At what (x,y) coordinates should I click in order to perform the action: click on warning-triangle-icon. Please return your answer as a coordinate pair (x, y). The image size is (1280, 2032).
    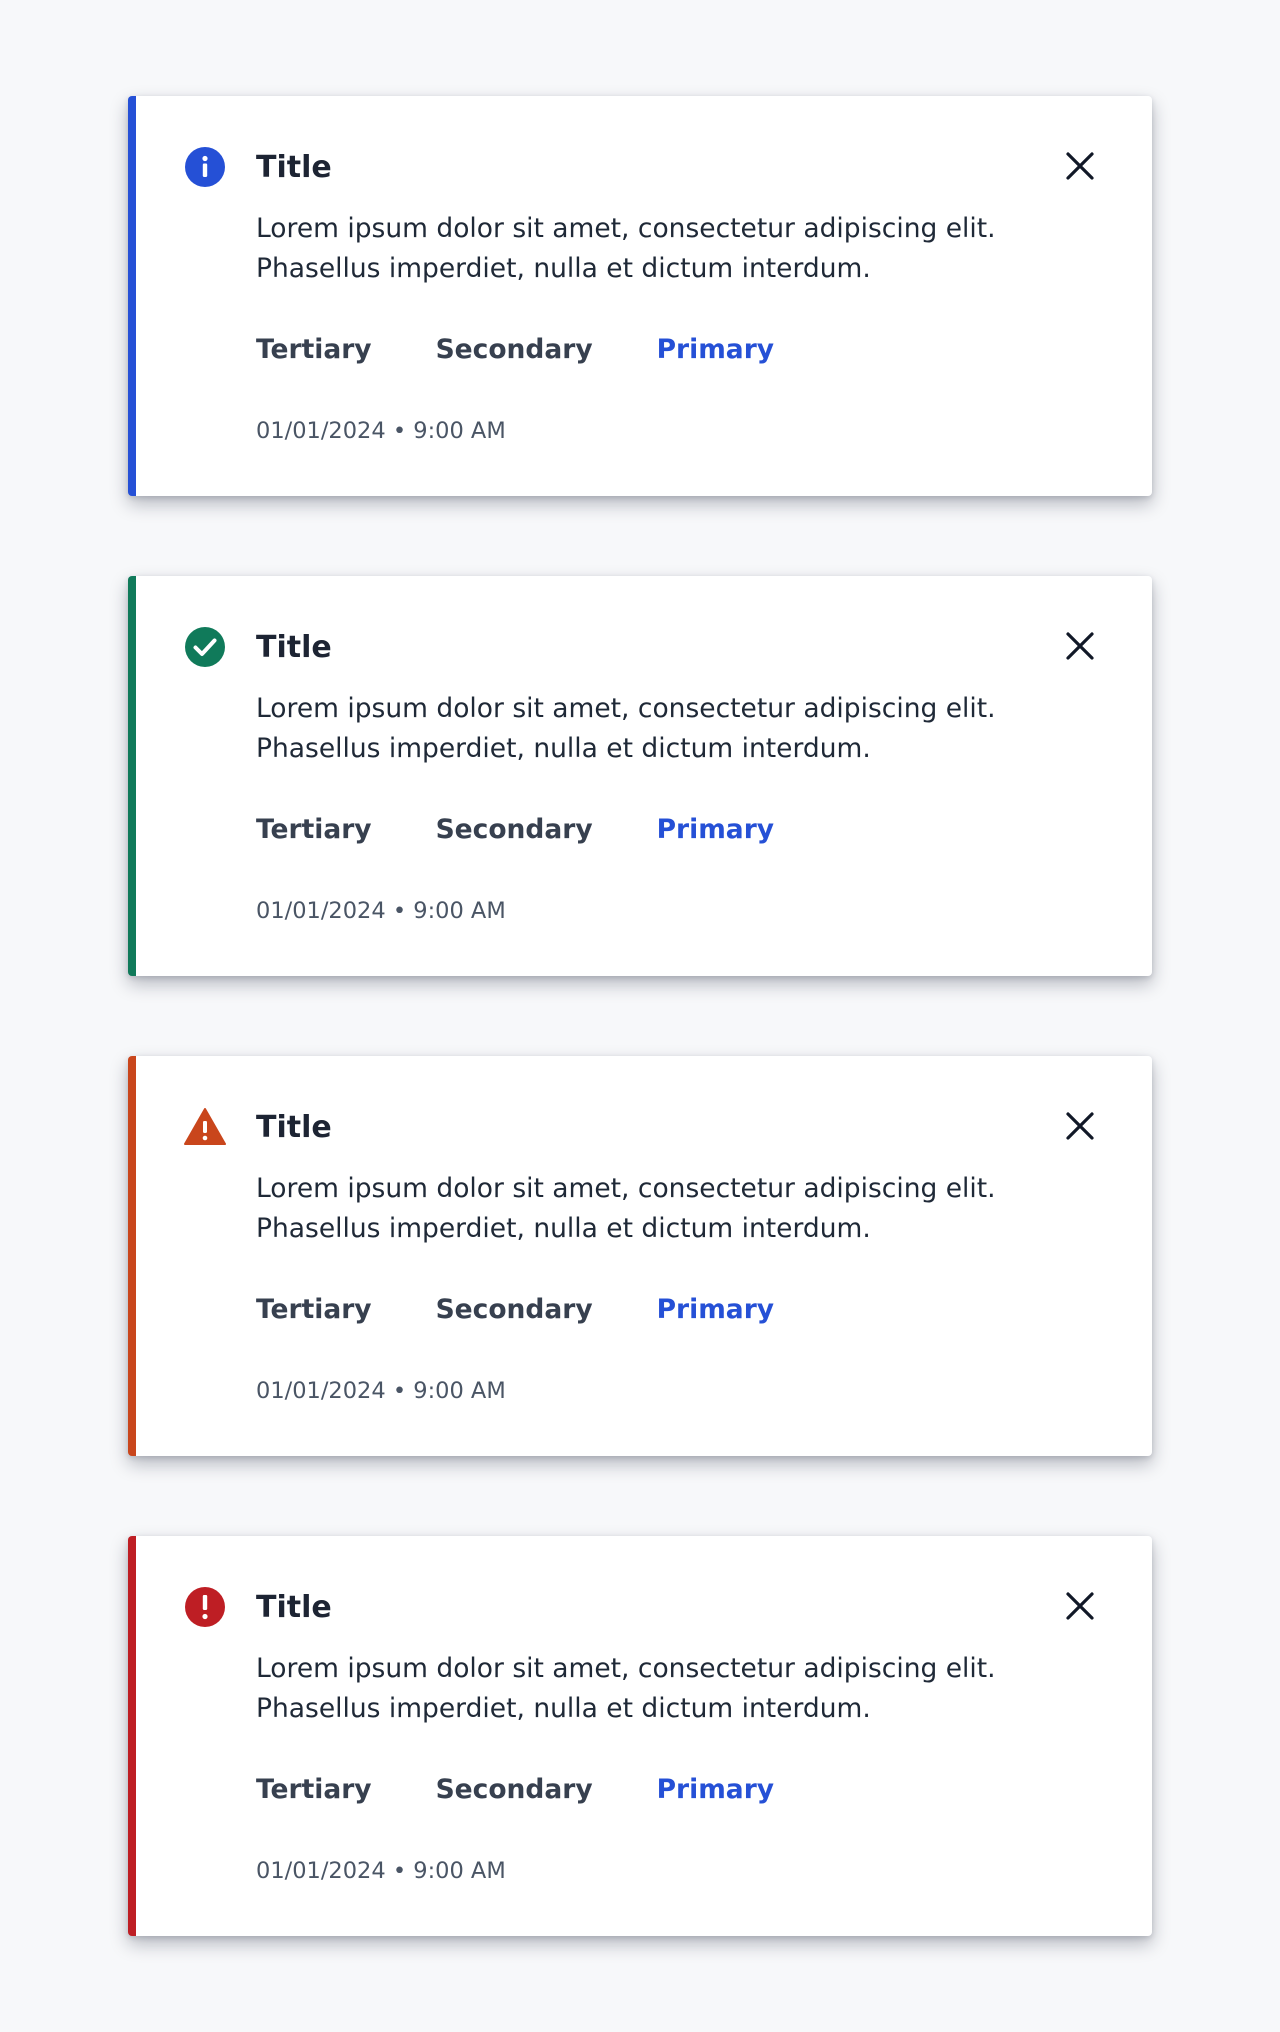
    Looking at the image, I should click on (205, 1126).